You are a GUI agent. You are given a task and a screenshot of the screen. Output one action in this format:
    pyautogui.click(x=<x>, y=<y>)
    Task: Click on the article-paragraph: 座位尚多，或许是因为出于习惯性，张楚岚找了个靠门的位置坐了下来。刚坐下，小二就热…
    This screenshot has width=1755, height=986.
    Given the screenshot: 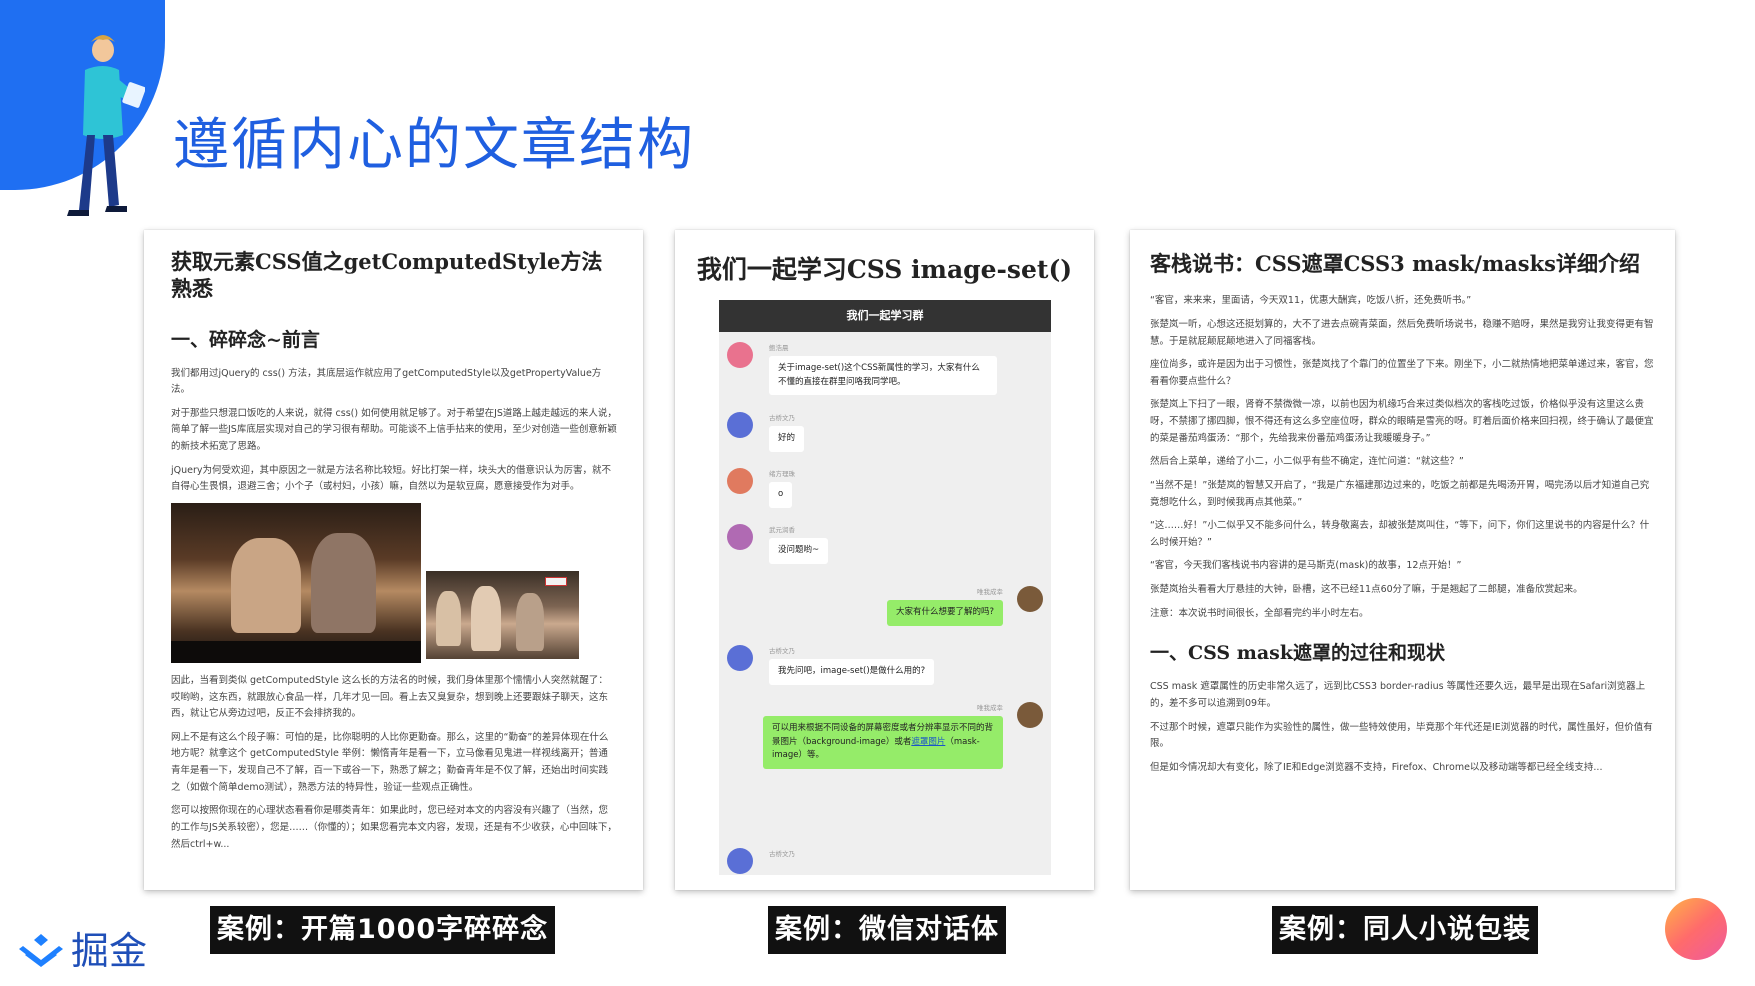 What is the action you would take?
    pyautogui.click(x=1402, y=373)
    